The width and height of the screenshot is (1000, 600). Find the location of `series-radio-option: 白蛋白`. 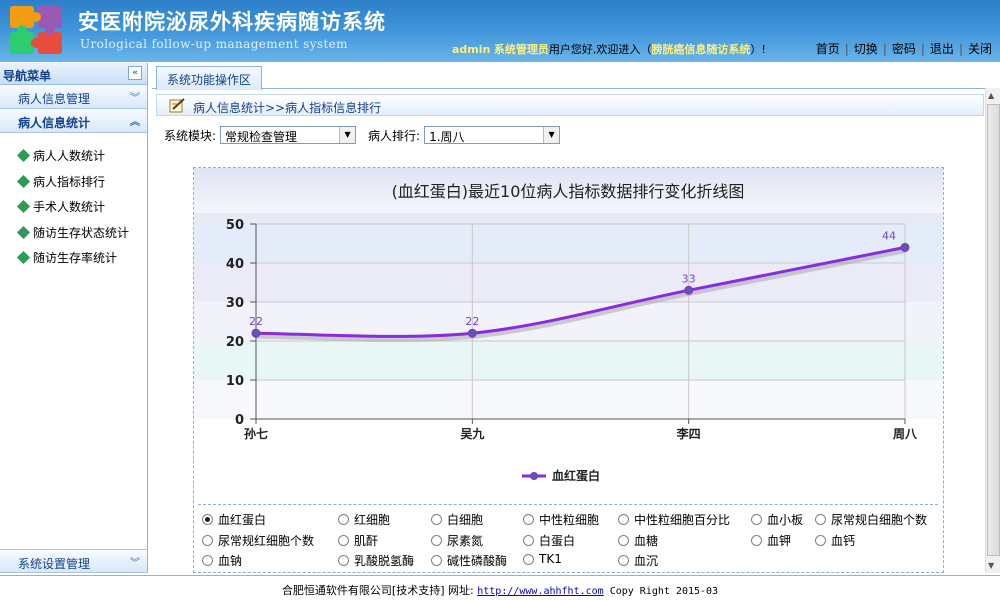

series-radio-option: 白蛋白 is located at coordinates (549, 540).